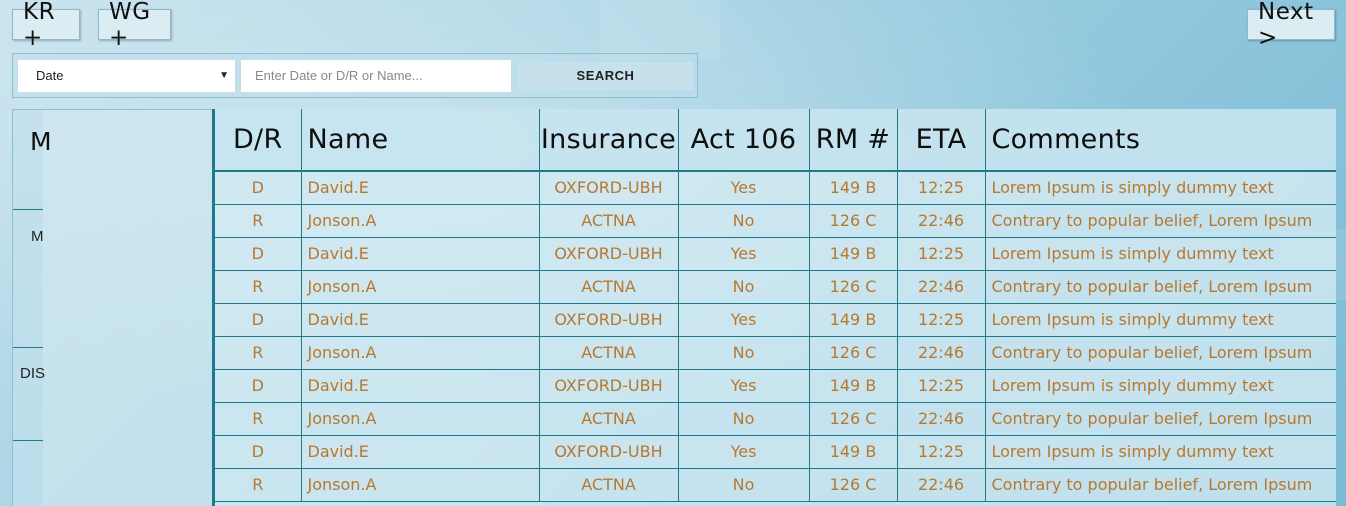  What do you see at coordinates (258, 140) in the screenshot?
I see `column-header-dr: D/R` at bounding box center [258, 140].